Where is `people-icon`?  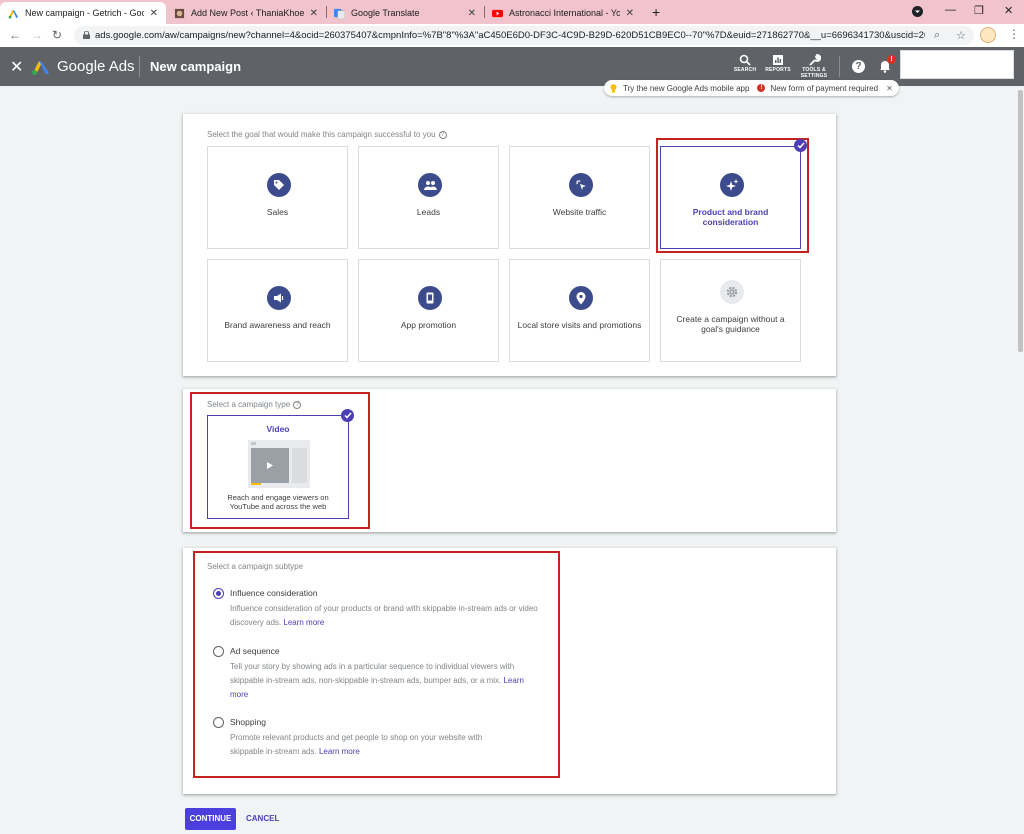 people-icon is located at coordinates (430, 185).